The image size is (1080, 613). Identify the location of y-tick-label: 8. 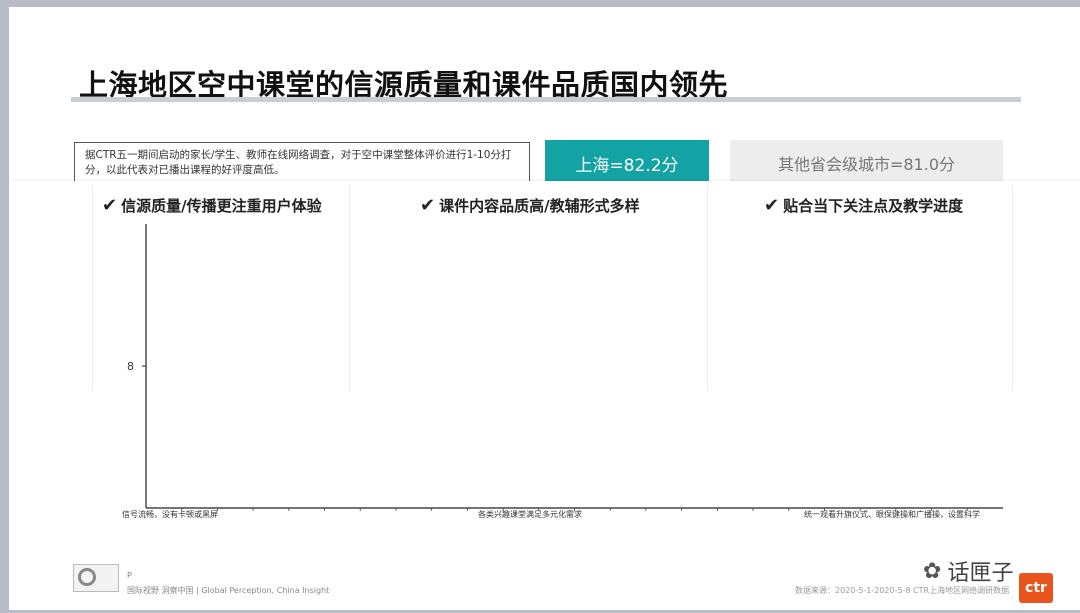
(130, 366).